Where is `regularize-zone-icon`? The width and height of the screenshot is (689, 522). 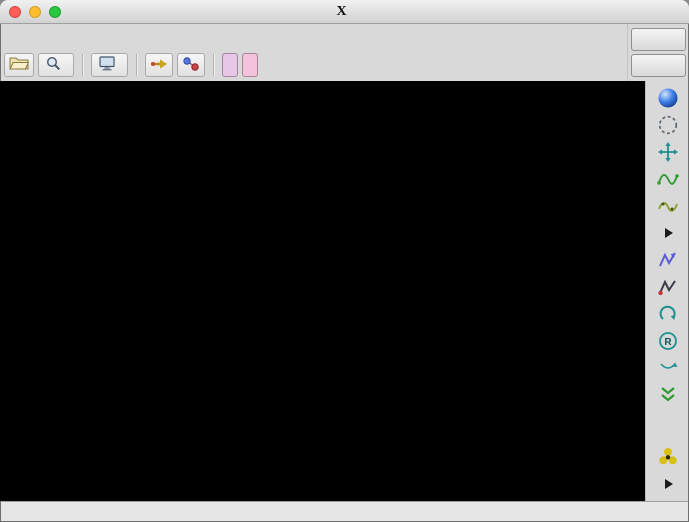
regularize-zone-icon is located at coordinates (668, 205).